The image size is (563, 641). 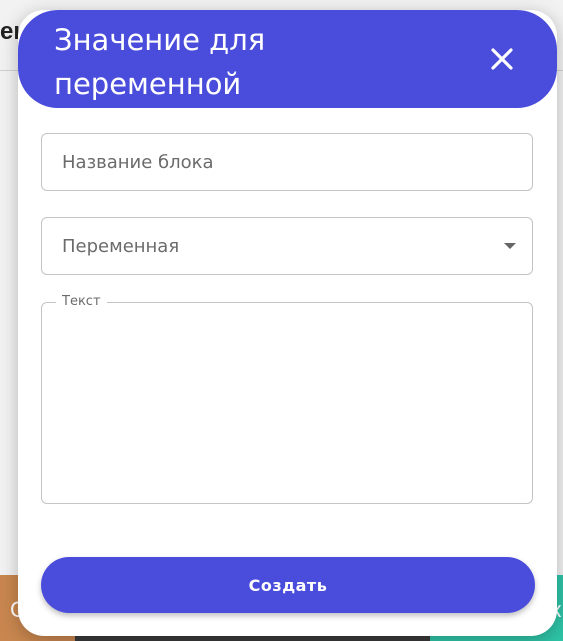 What do you see at coordinates (287, 246) in the screenshot?
I see `variable-select: Переменная` at bounding box center [287, 246].